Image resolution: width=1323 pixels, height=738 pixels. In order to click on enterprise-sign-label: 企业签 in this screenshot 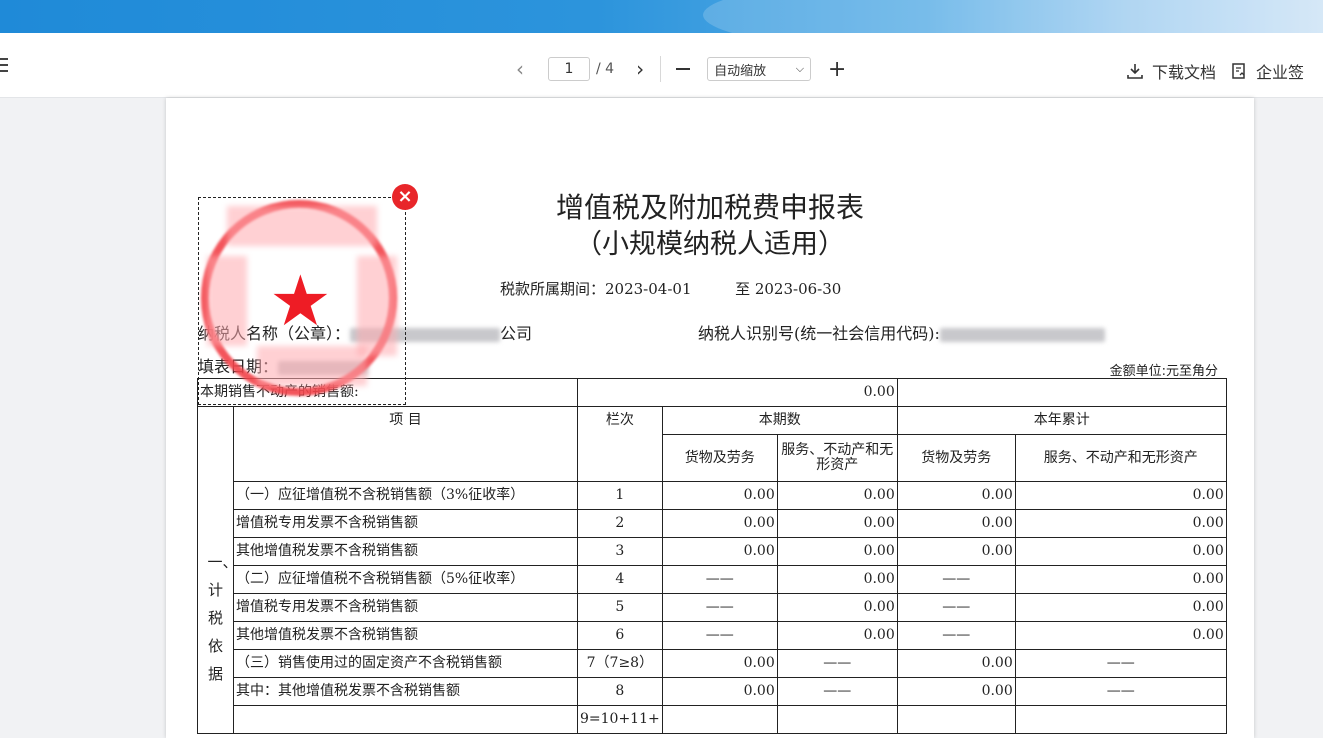, I will do `click(1280, 72)`.